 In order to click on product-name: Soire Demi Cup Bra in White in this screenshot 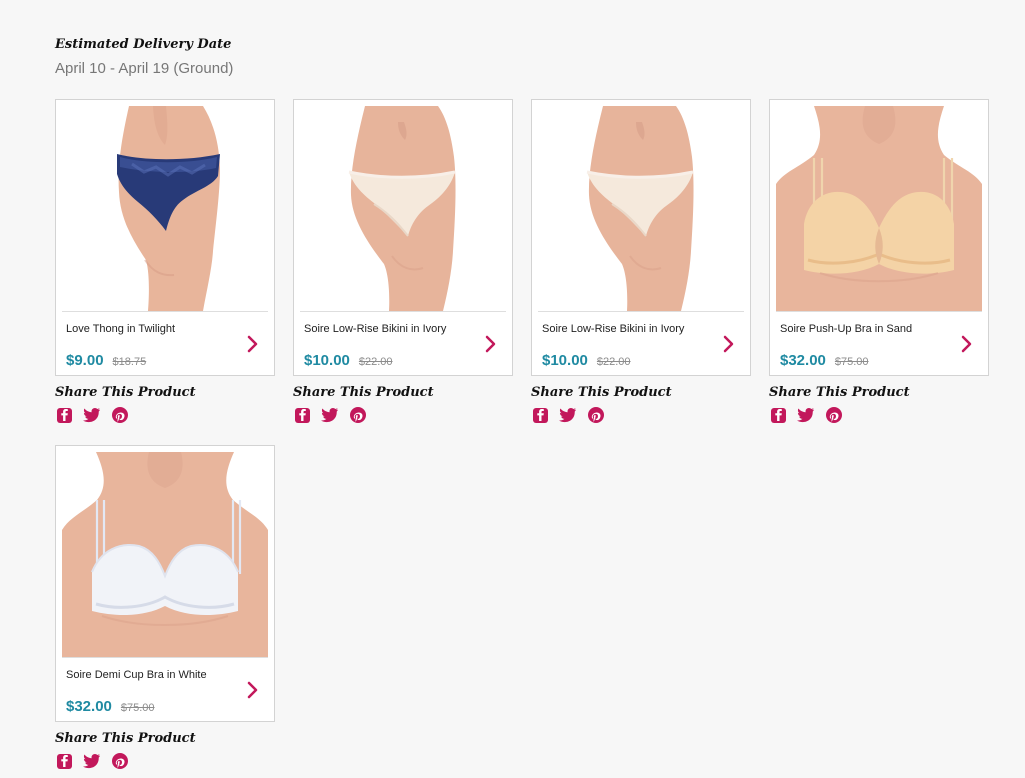, I will do `click(151, 675)`.